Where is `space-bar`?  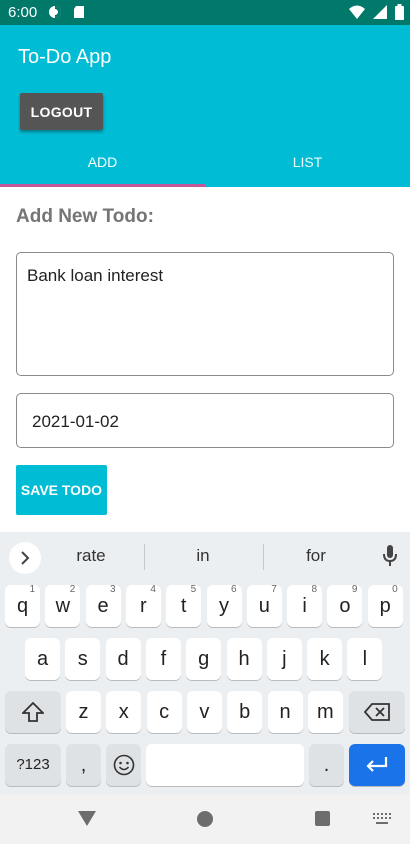 space-bar is located at coordinates (225, 765).